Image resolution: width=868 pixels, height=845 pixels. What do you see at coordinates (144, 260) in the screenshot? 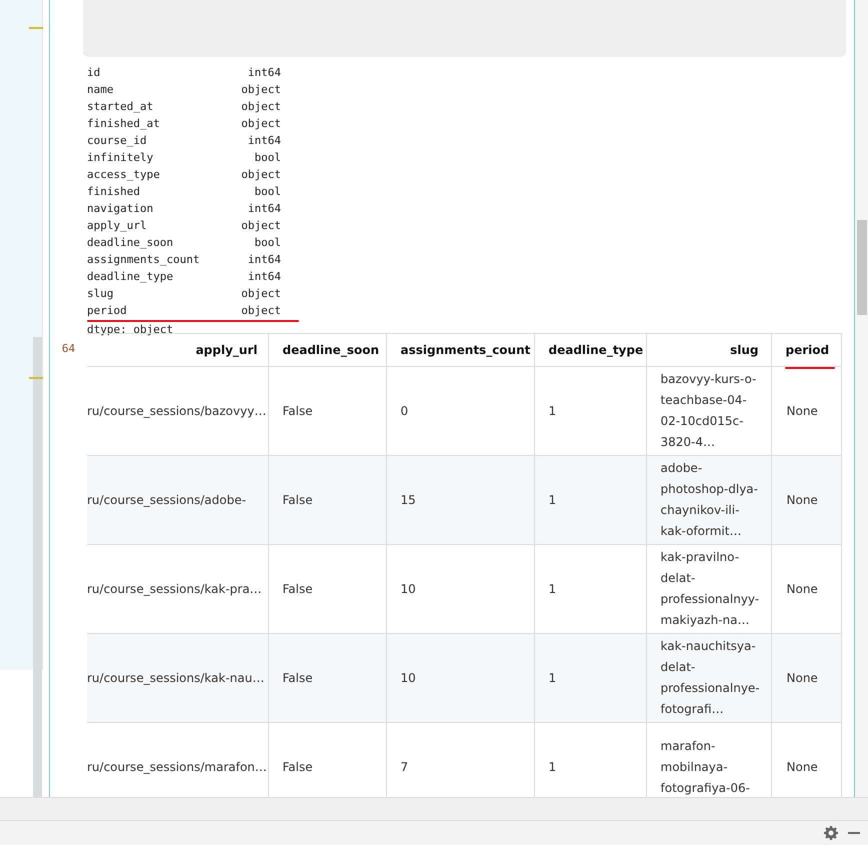
I see `dtype-name: assignments_count` at bounding box center [144, 260].